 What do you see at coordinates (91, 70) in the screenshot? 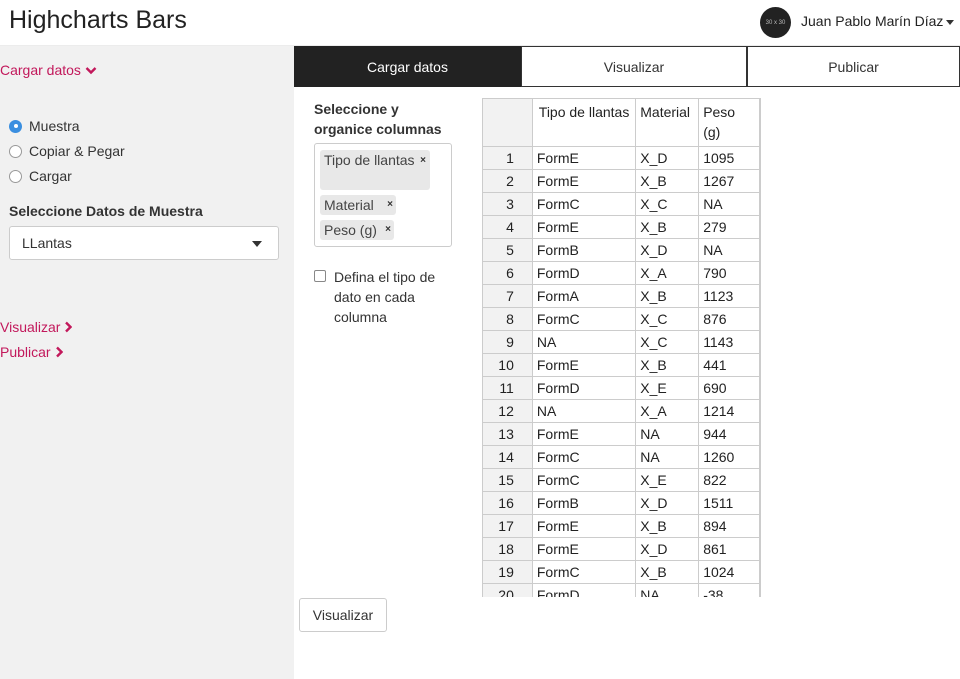
I see `chevron-down-icon` at bounding box center [91, 70].